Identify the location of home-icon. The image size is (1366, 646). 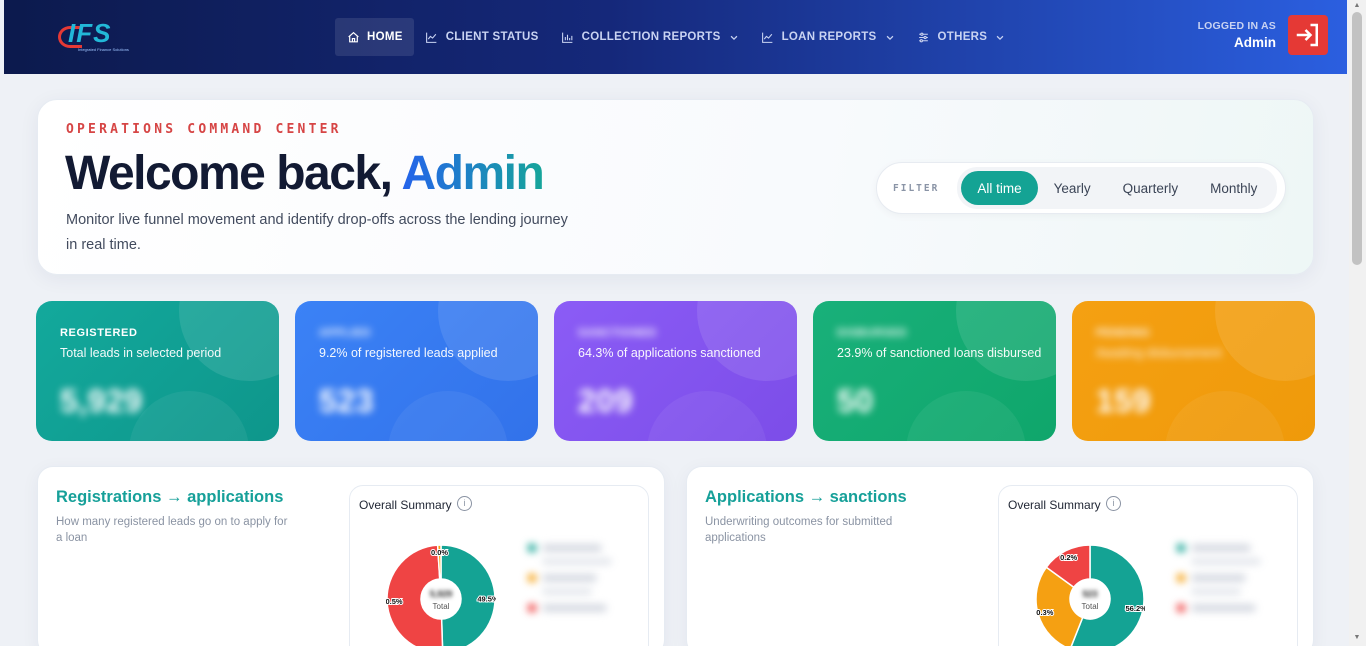
(353, 37).